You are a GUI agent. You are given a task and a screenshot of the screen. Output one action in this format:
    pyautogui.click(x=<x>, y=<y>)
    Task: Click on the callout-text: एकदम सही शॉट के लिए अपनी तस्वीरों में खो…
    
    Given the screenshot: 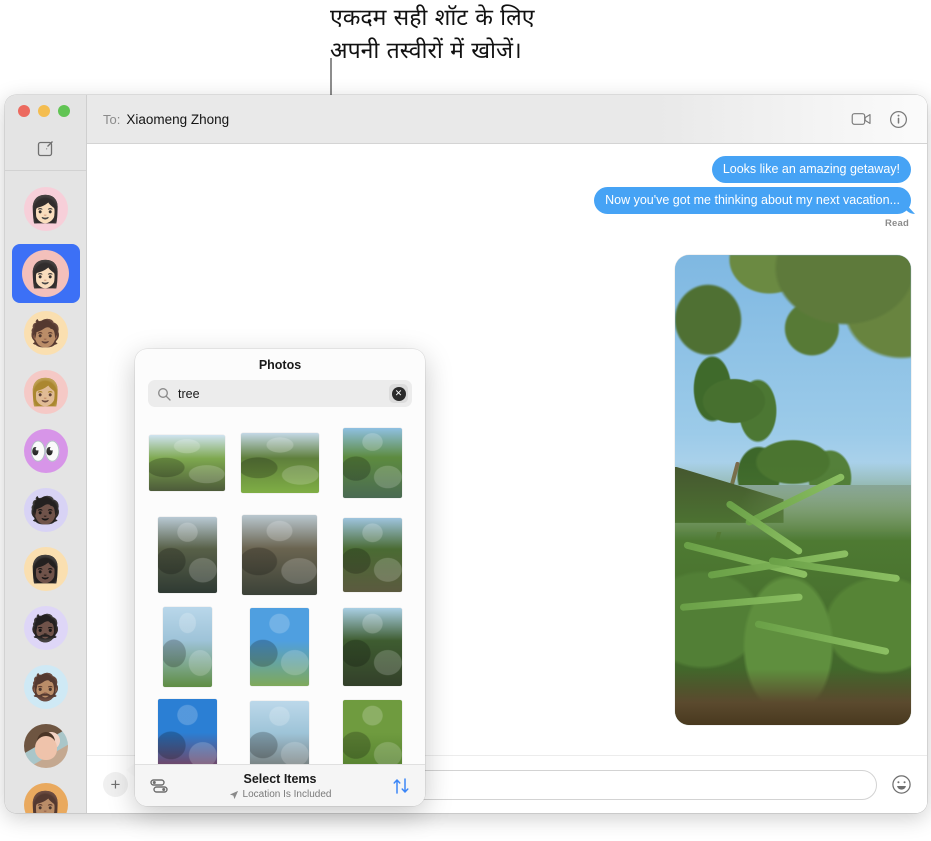 What is the action you would take?
    pyautogui.click(x=432, y=34)
    